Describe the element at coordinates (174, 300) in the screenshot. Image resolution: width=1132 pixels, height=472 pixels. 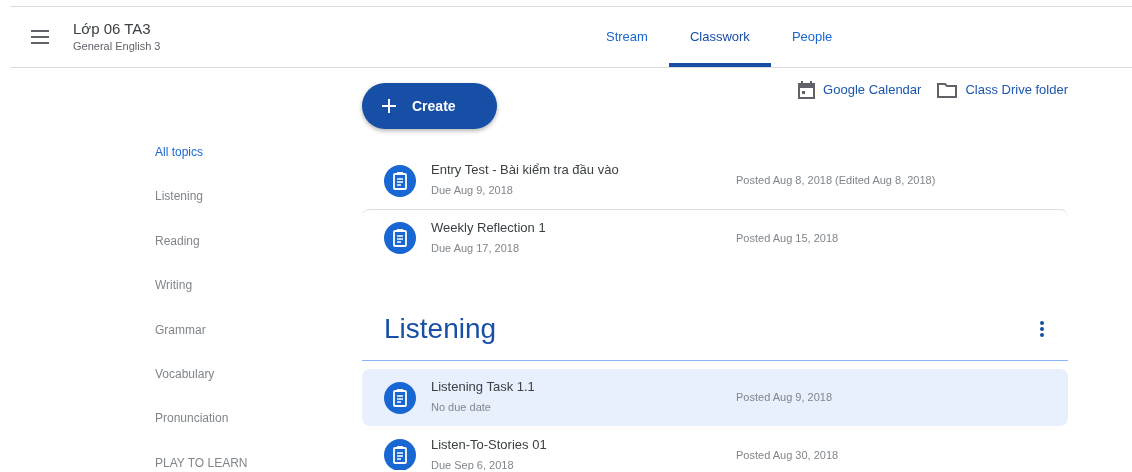
I see `topic-link: Writing` at that location.